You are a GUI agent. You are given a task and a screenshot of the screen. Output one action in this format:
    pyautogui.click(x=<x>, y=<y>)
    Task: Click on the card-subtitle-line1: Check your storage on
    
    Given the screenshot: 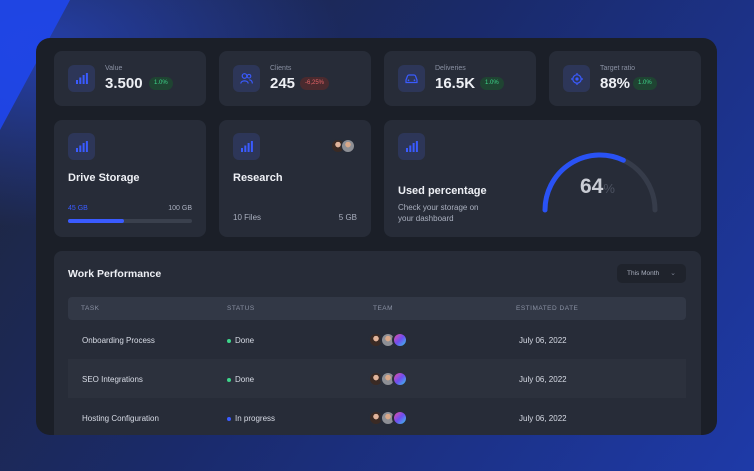 What is the action you would take?
    pyautogui.click(x=438, y=207)
    